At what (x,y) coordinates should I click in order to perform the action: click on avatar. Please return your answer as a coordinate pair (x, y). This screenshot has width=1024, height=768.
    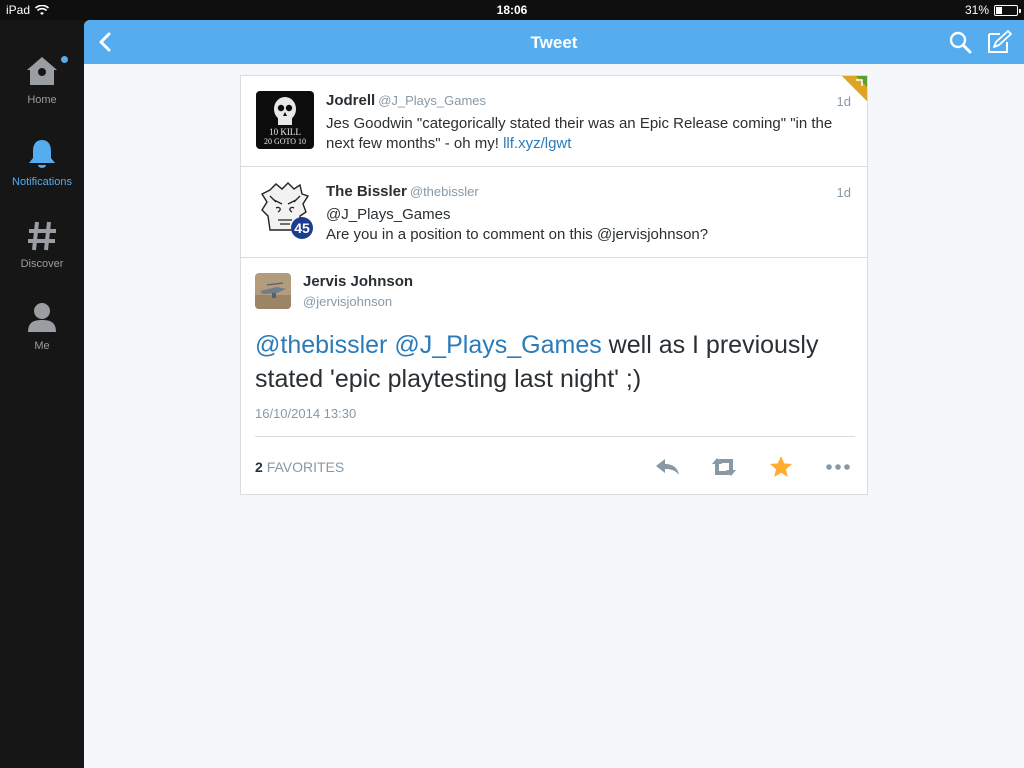
    Looking at the image, I should click on (273, 291).